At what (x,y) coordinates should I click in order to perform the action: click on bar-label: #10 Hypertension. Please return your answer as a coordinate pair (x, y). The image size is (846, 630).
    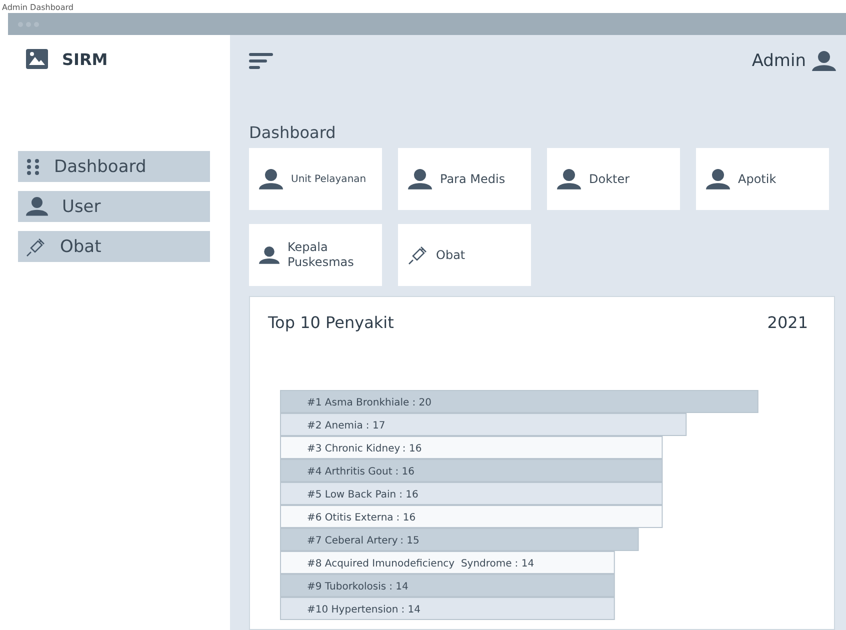
    Looking at the image, I should click on (352, 610).